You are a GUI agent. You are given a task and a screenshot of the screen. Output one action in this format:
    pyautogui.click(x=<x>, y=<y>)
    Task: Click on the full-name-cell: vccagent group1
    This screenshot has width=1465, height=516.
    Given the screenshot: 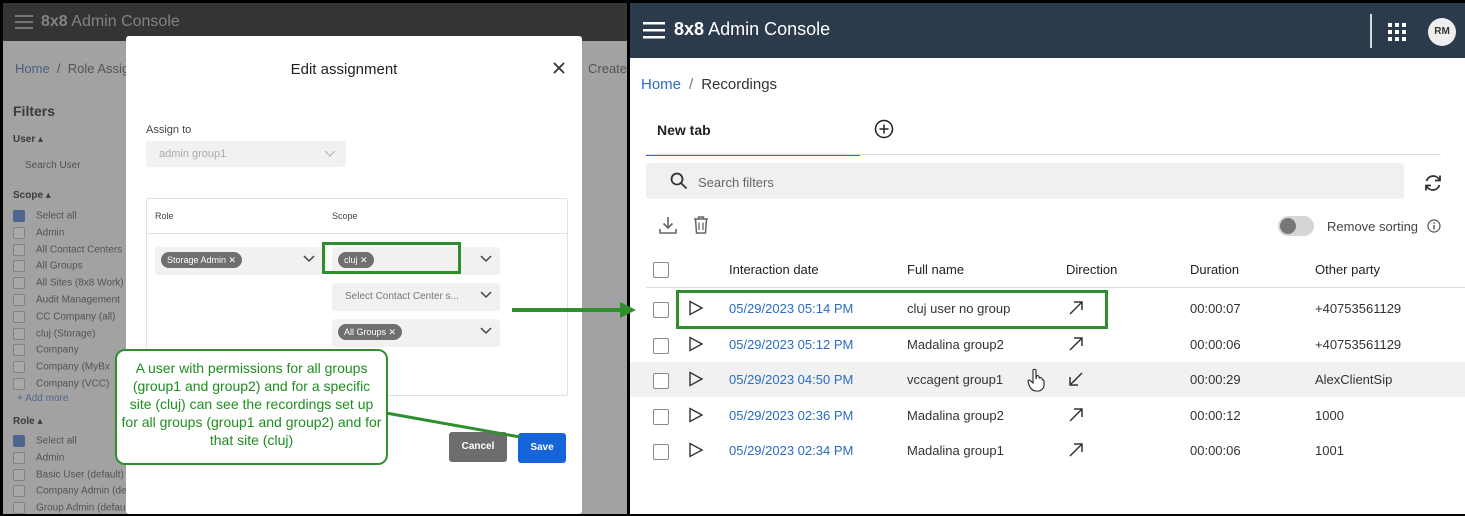 What is the action you would take?
    pyautogui.click(x=955, y=379)
    